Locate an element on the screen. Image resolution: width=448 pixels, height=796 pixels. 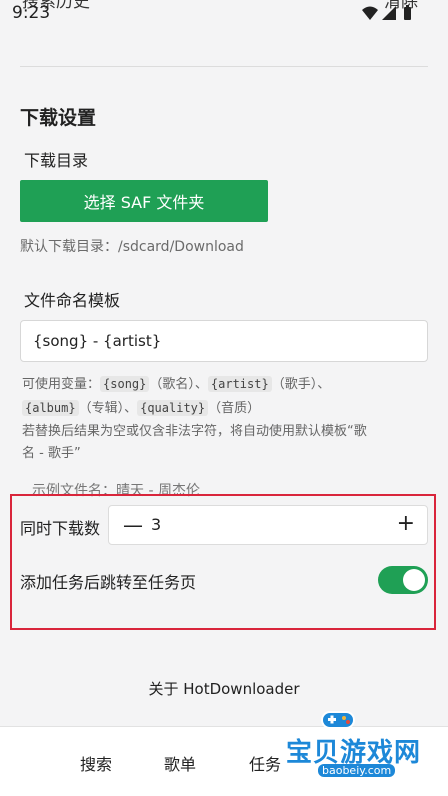
signal-icon is located at coordinates (389, 13).